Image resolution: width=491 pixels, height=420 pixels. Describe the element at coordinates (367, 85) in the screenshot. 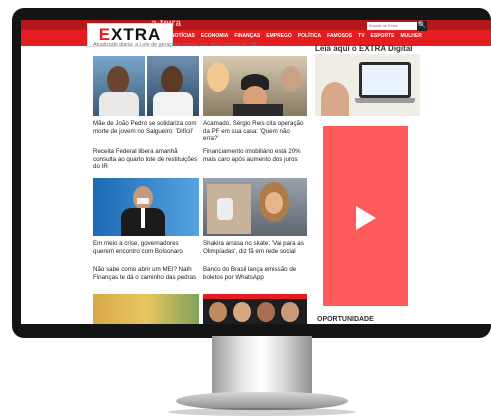

I see `extra-digital-promo` at that location.